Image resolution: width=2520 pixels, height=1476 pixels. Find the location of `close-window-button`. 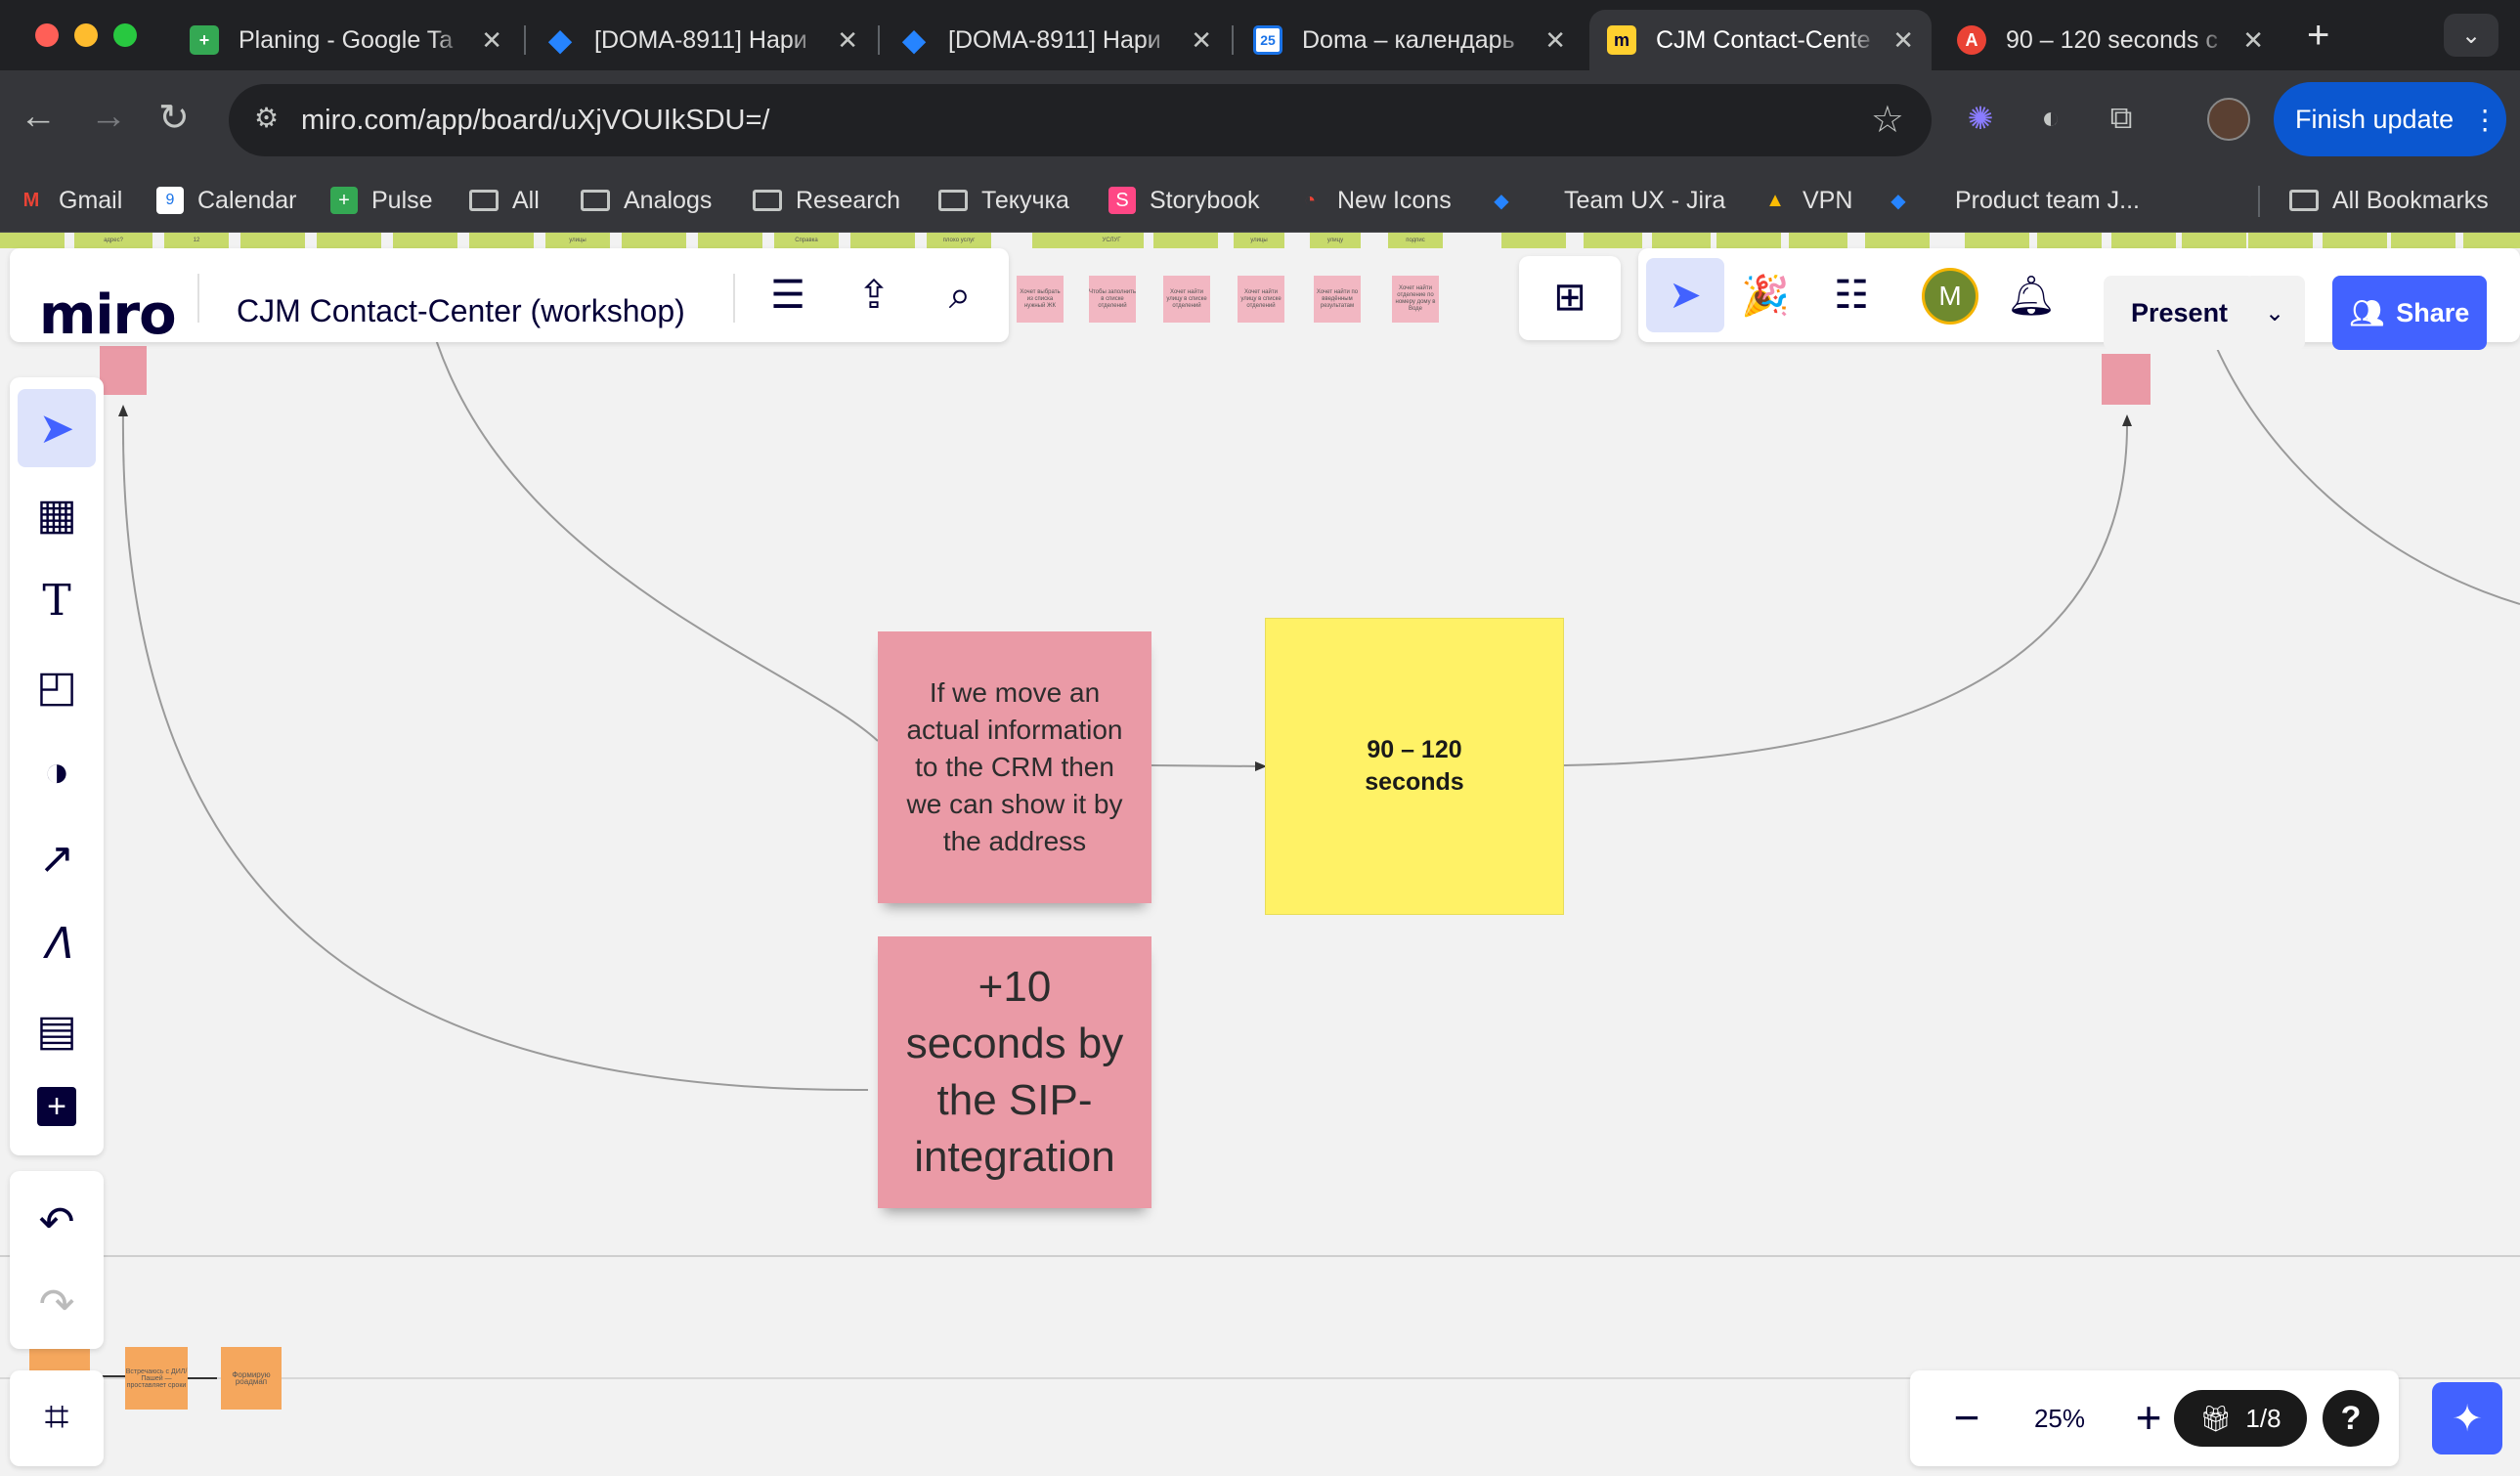

close-window-button is located at coordinates (47, 35).